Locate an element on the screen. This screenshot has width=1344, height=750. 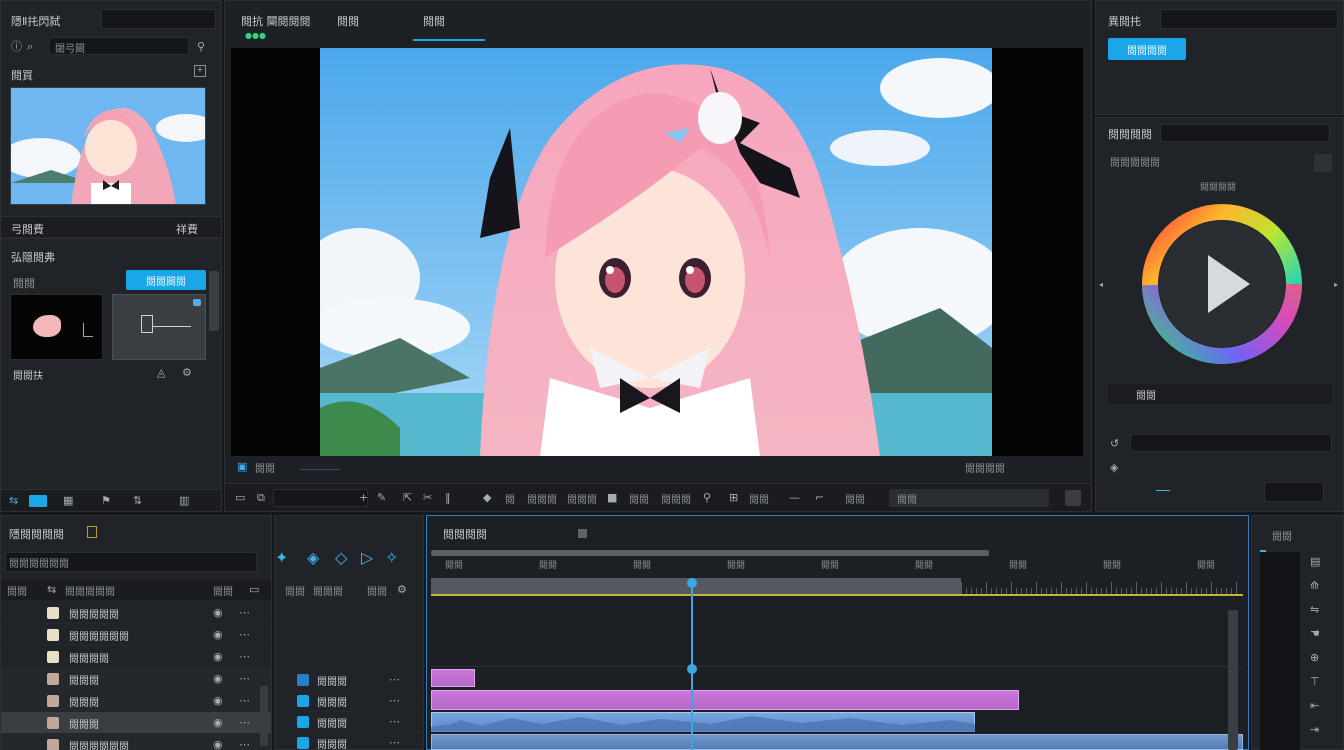
pen-icon: ✎ is located at coordinates (381, 497).